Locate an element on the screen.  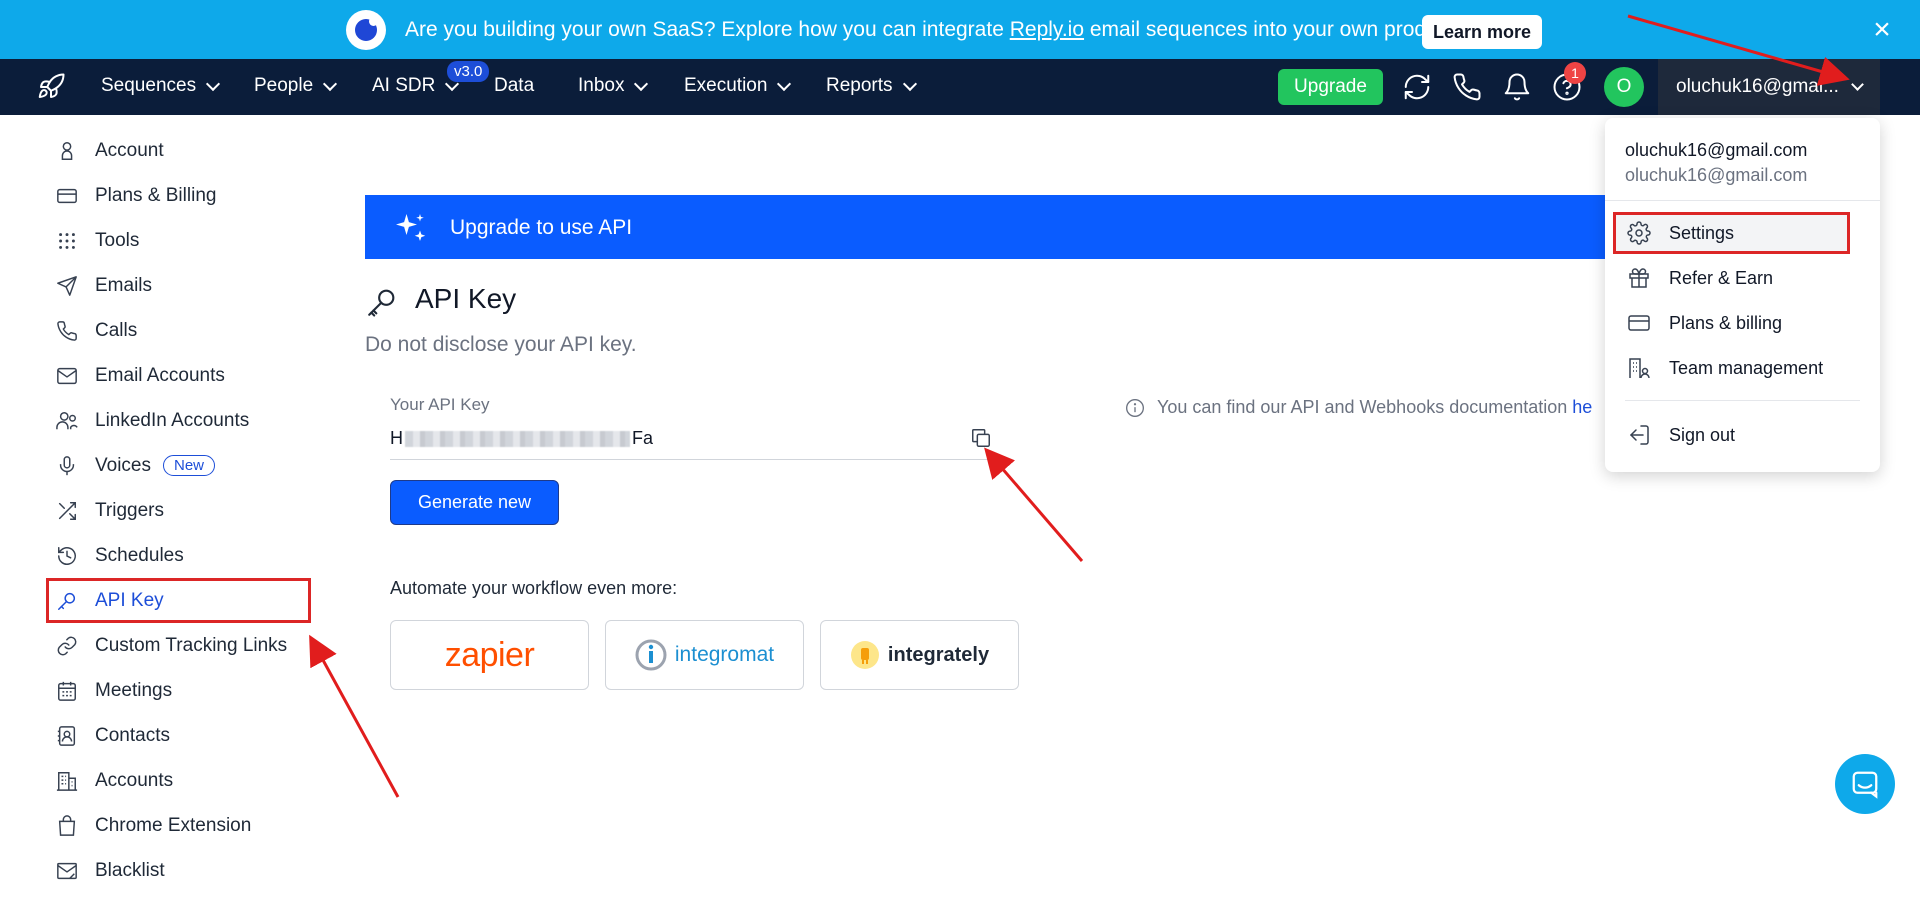
building-icon is located at coordinates (67, 781).